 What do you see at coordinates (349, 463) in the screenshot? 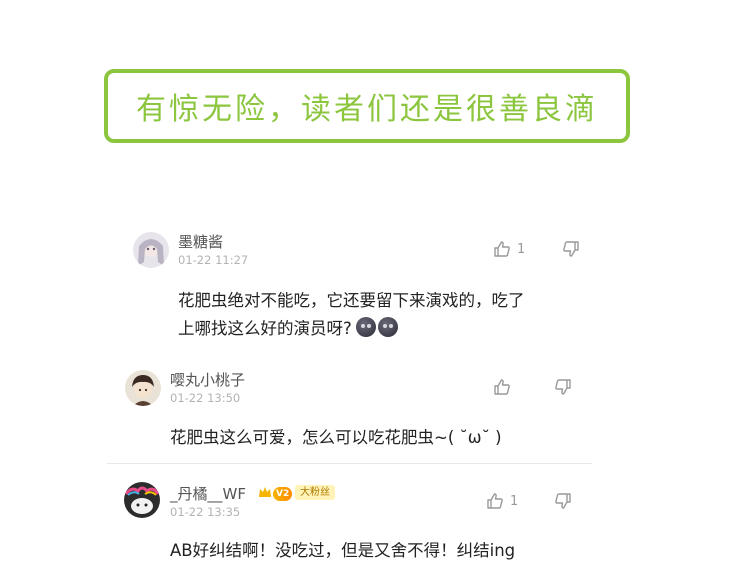
I see `divider` at bounding box center [349, 463].